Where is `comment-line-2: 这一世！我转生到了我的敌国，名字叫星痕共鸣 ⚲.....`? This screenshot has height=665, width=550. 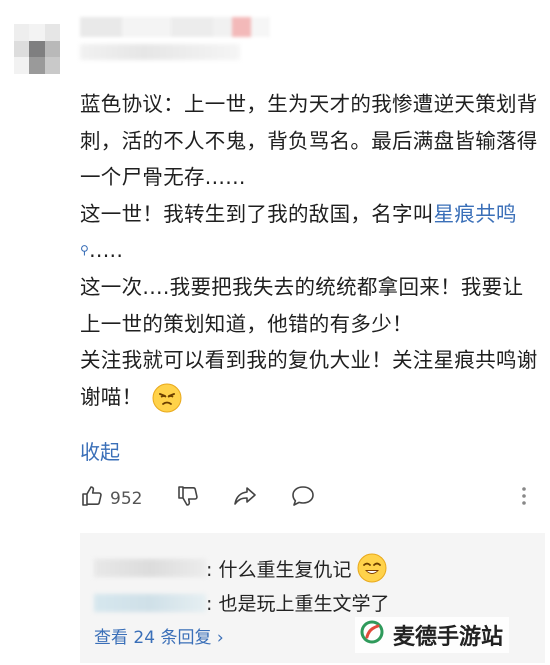 comment-line-2: 这一世！我转生到了我的敌国，名字叫星痕共鸣 ⚲..... is located at coordinates (310, 232).